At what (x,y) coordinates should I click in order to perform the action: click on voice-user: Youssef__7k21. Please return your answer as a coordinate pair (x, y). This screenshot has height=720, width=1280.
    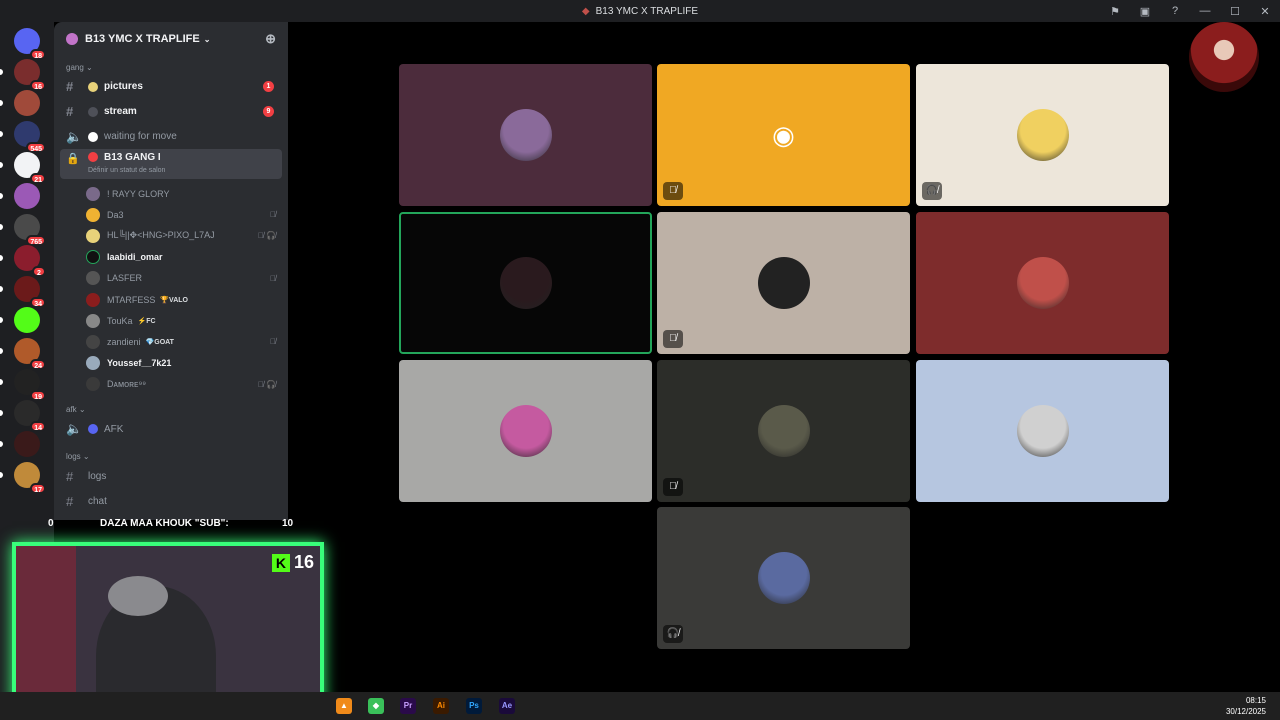
    Looking at the image, I should click on (171, 363).